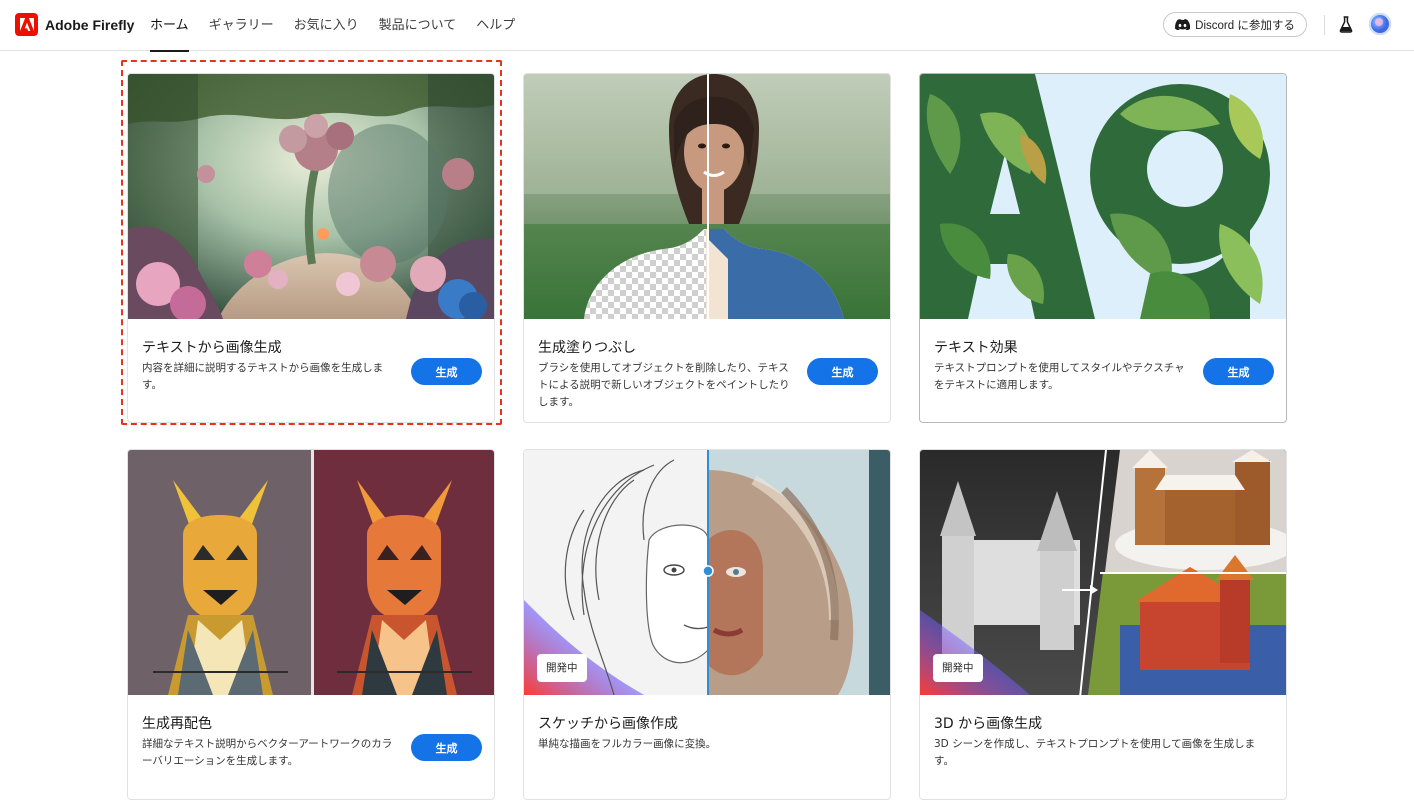  I want to click on card-description: 単純な描画をフルカラー画像に変換。, so click(627, 744).